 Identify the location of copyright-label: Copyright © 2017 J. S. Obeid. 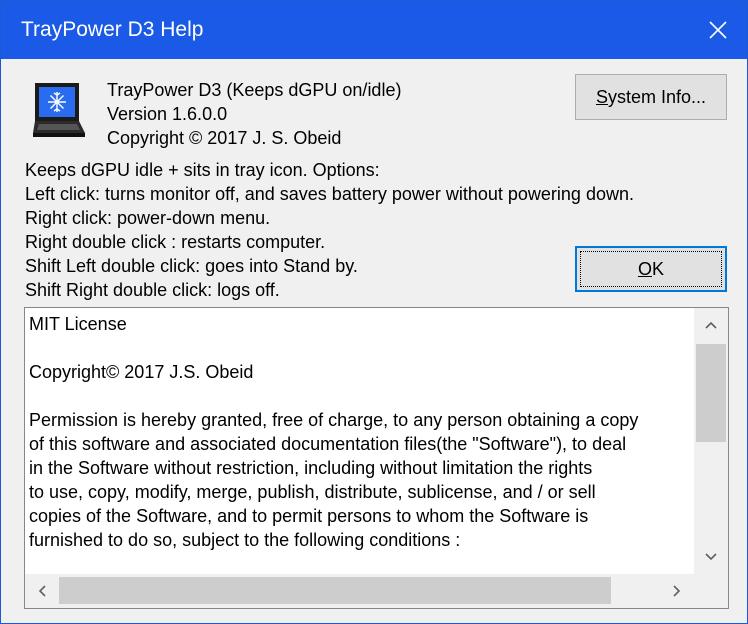
(224, 138).